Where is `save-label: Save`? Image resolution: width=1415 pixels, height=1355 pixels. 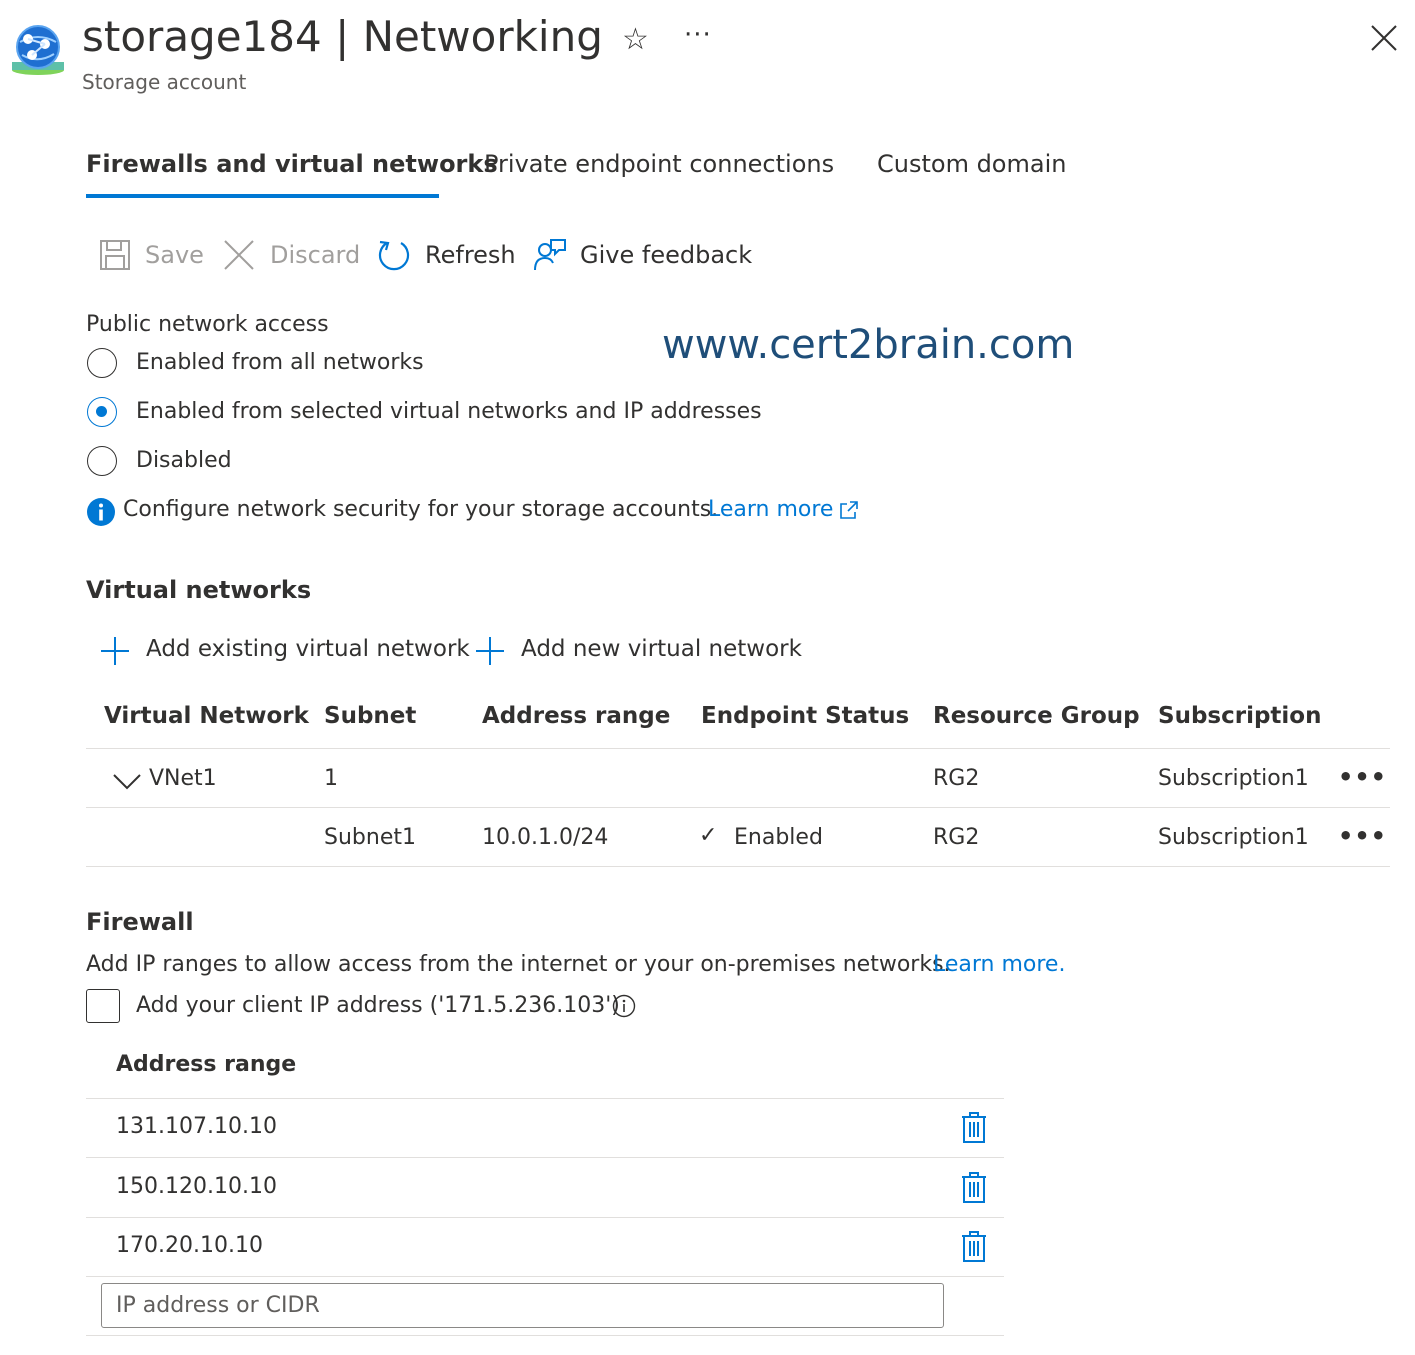 save-label: Save is located at coordinates (174, 255).